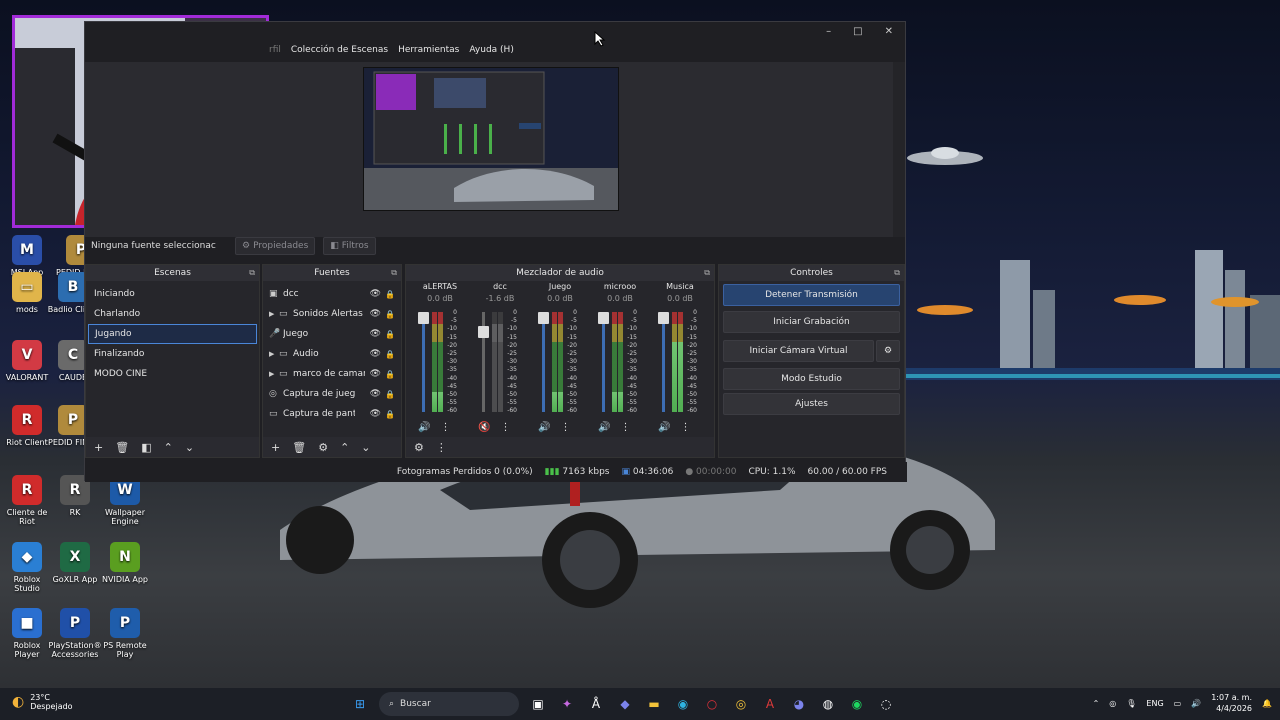  What do you see at coordinates (491, 50) in the screenshot?
I see `menu-item: Ayuda (H)` at bounding box center [491, 50].